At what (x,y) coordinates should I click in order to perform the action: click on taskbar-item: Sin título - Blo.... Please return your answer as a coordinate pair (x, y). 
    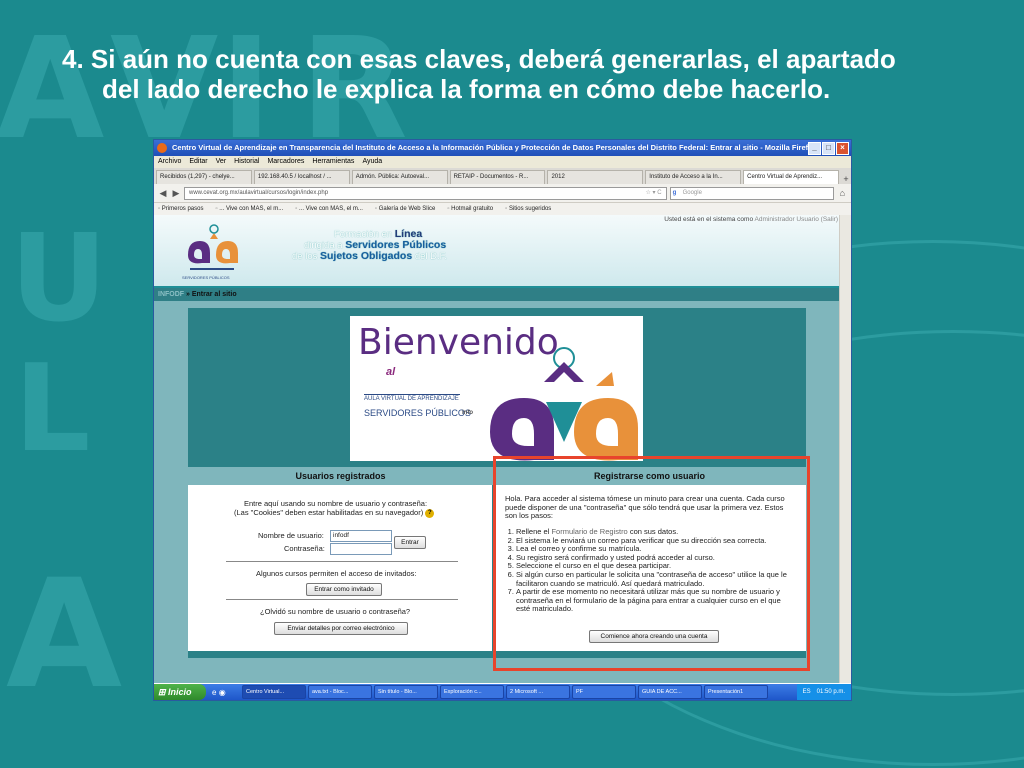
    Looking at the image, I should click on (406, 692).